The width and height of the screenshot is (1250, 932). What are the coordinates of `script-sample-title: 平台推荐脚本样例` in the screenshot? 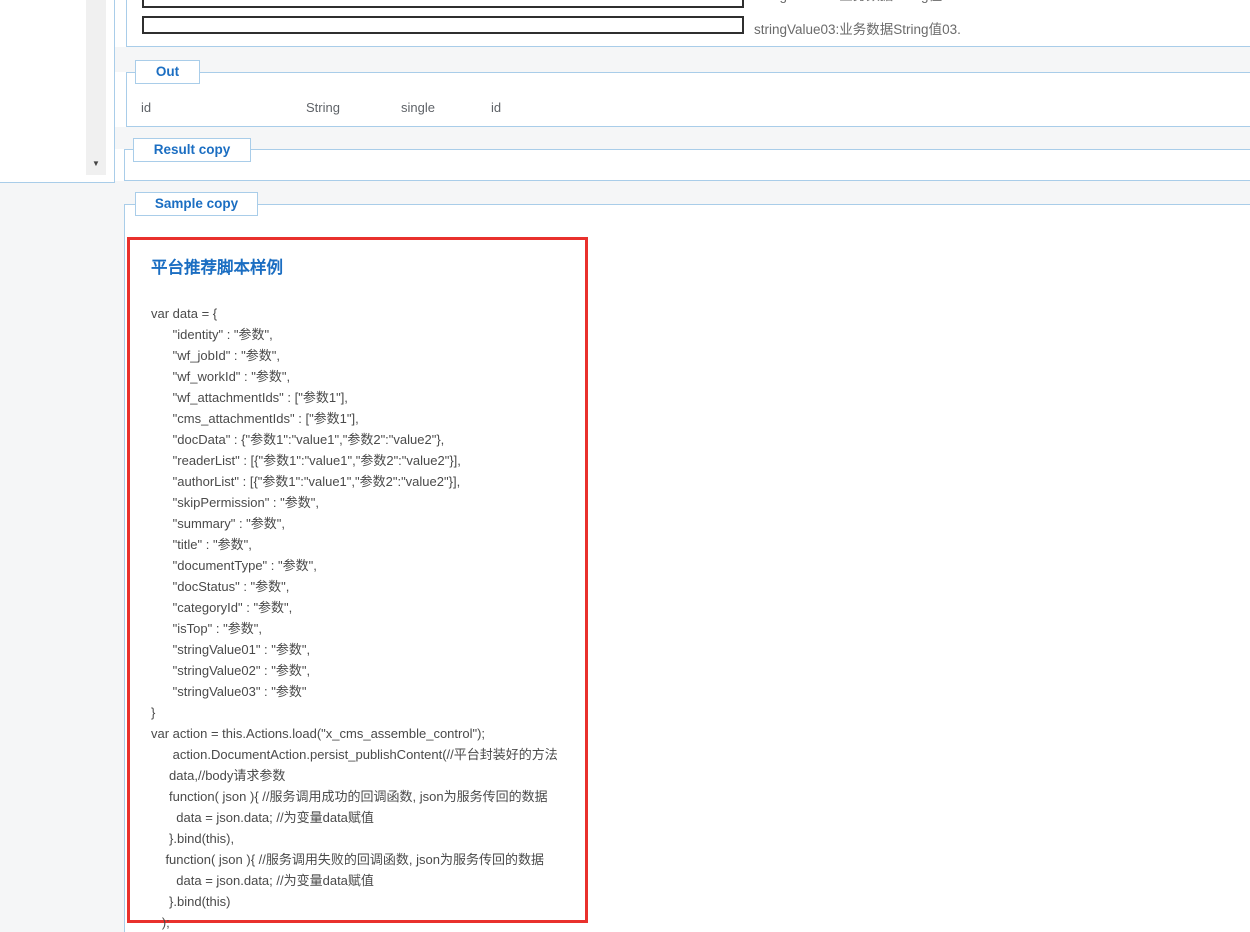 It's located at (217, 268).